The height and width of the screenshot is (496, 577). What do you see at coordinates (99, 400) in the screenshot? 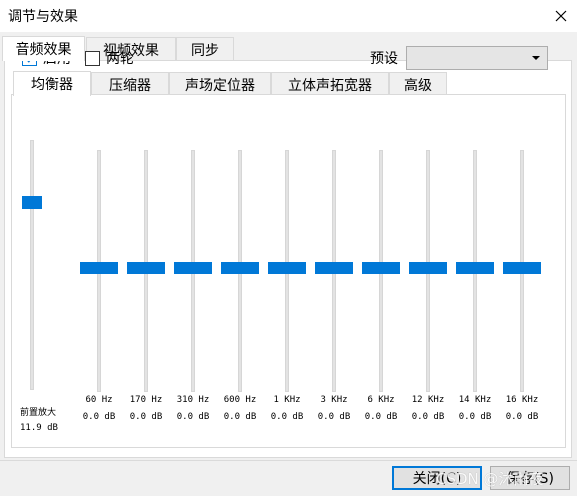
I see `band-frequency-label: 60 Hz` at bounding box center [99, 400].